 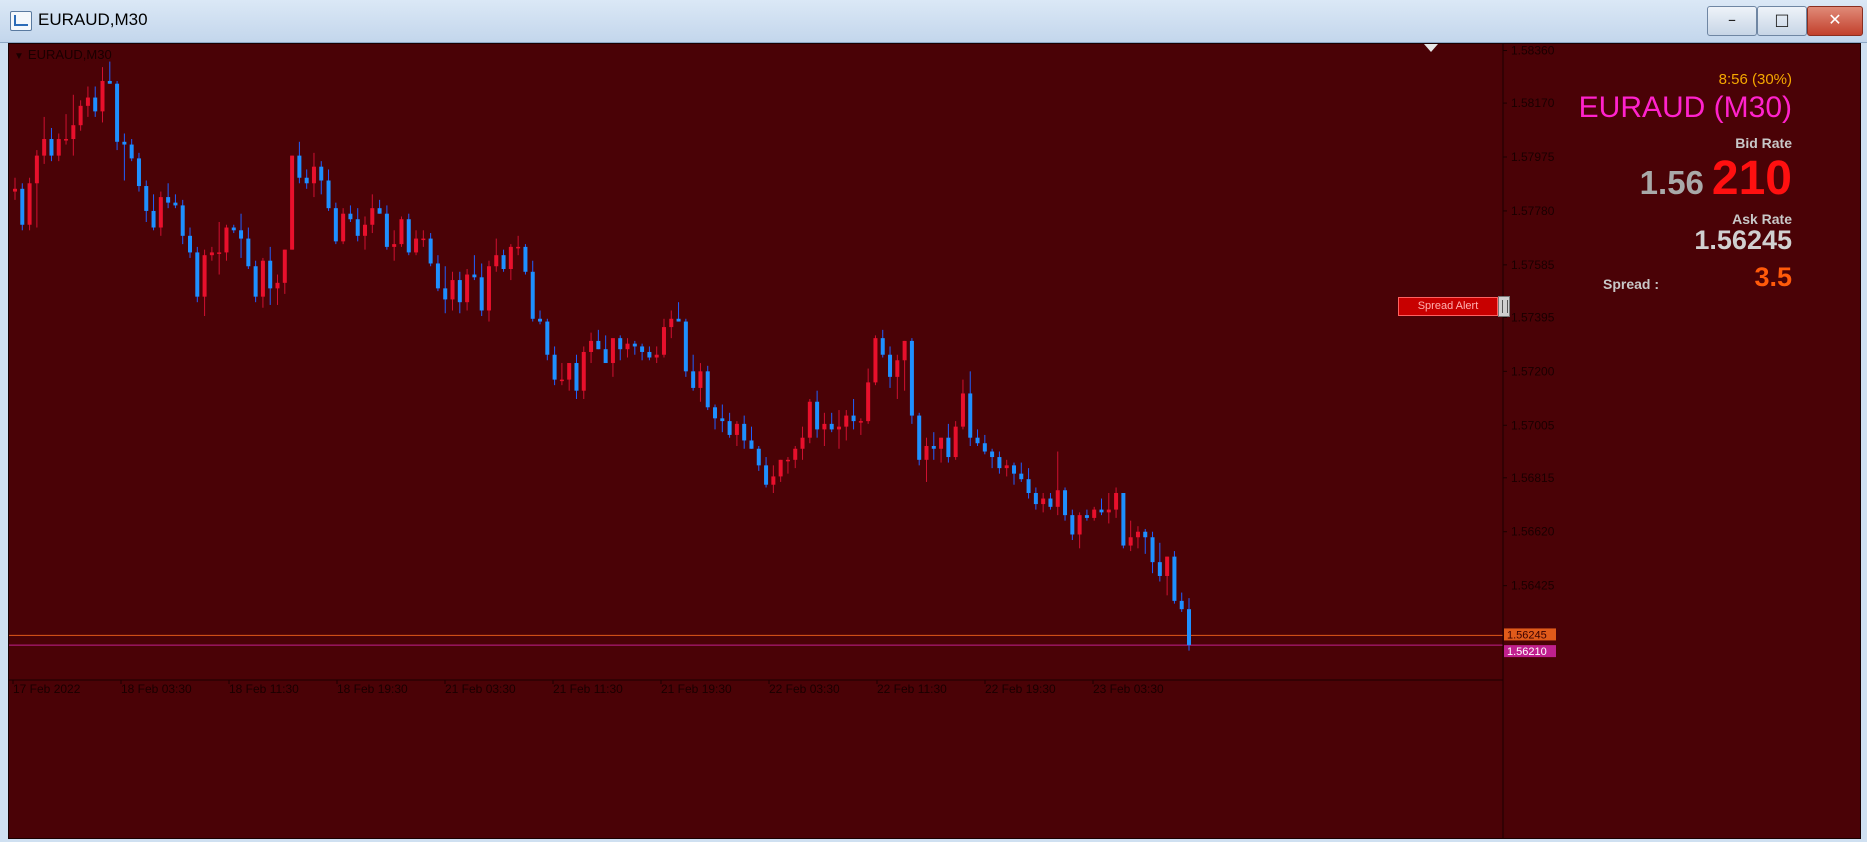 I want to click on minimize-icon: –, so click(x=1732, y=19).